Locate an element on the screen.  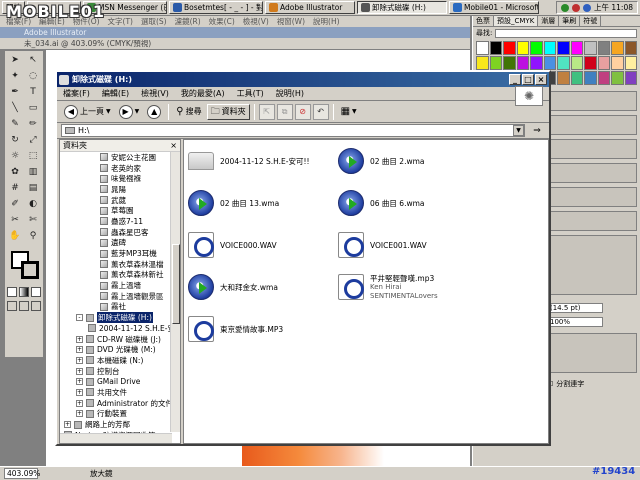
scroll-thumb is located at coordinates (176, 284).